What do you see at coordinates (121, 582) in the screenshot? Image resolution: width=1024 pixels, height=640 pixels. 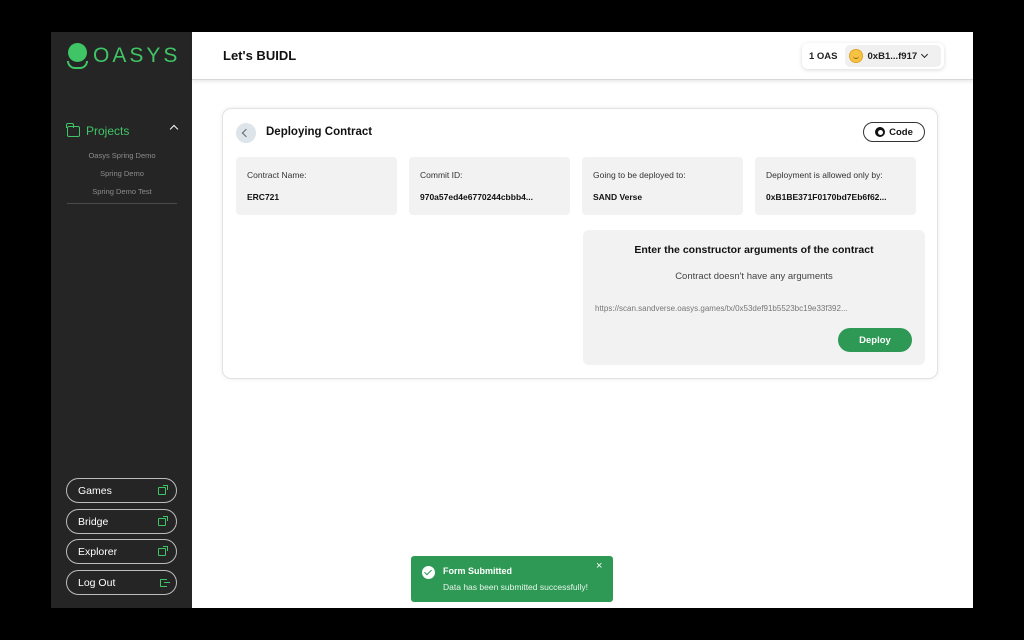 I see `logout-button: Log Out` at bounding box center [121, 582].